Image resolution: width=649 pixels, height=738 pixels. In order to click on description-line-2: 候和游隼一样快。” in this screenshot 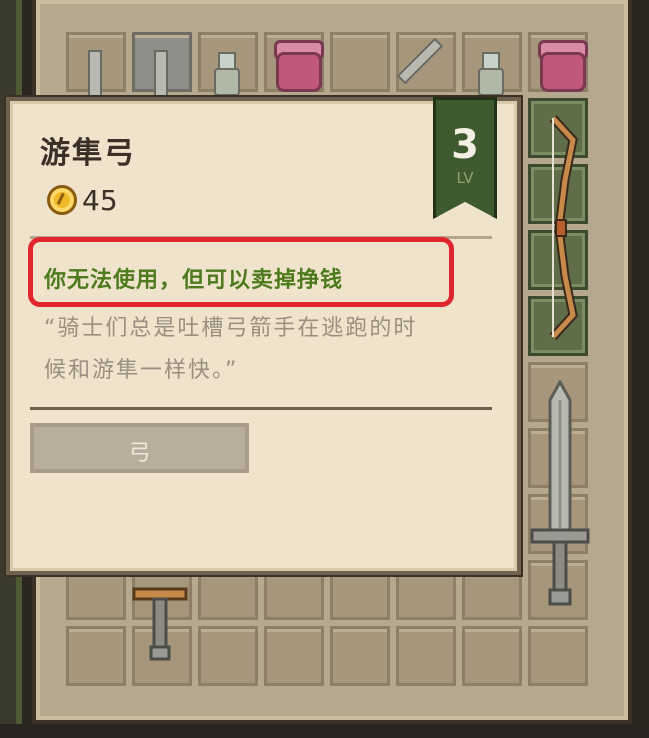, I will do `click(141, 370)`.